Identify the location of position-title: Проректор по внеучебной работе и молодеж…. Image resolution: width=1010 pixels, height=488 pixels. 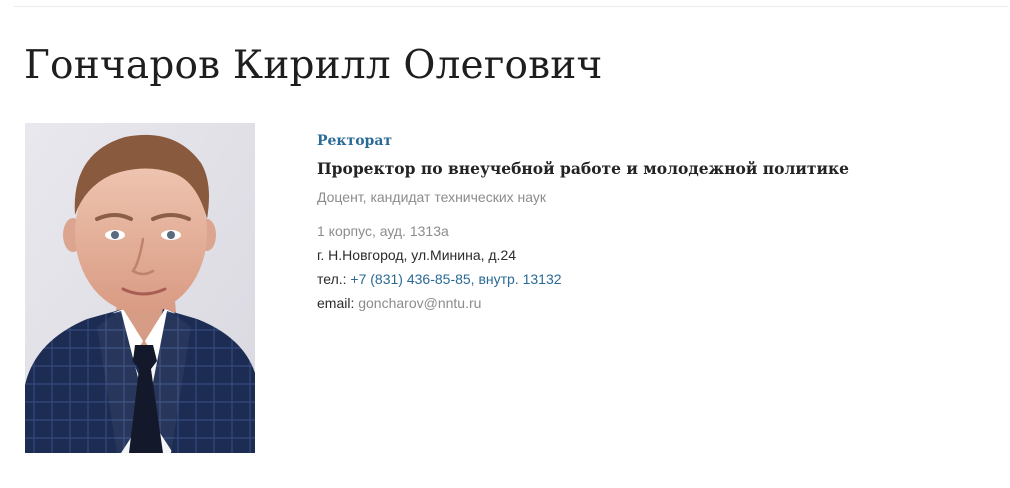
(583, 168).